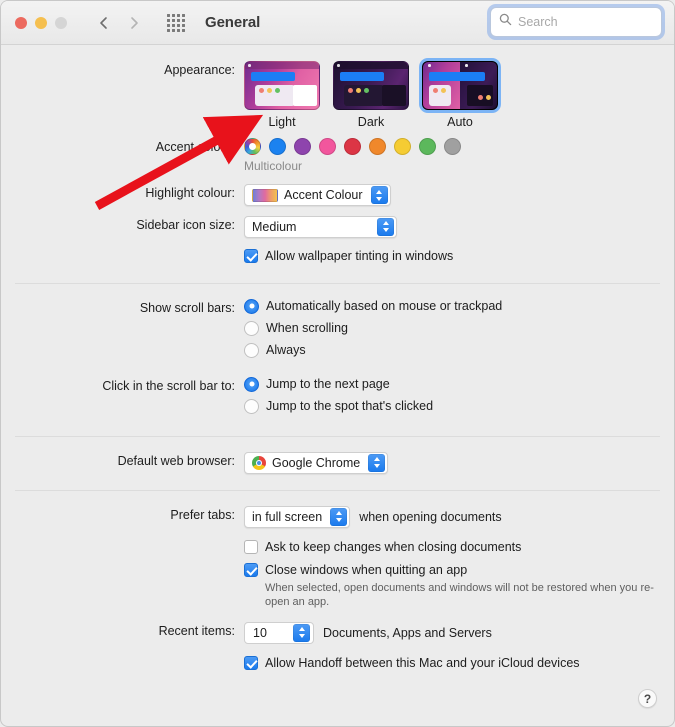 Image resolution: width=675 pixels, height=727 pixels. Describe the element at coordinates (459, 384) in the screenshot. I see `scroll-bar-click-option-next-page: Jump to the next page` at that location.